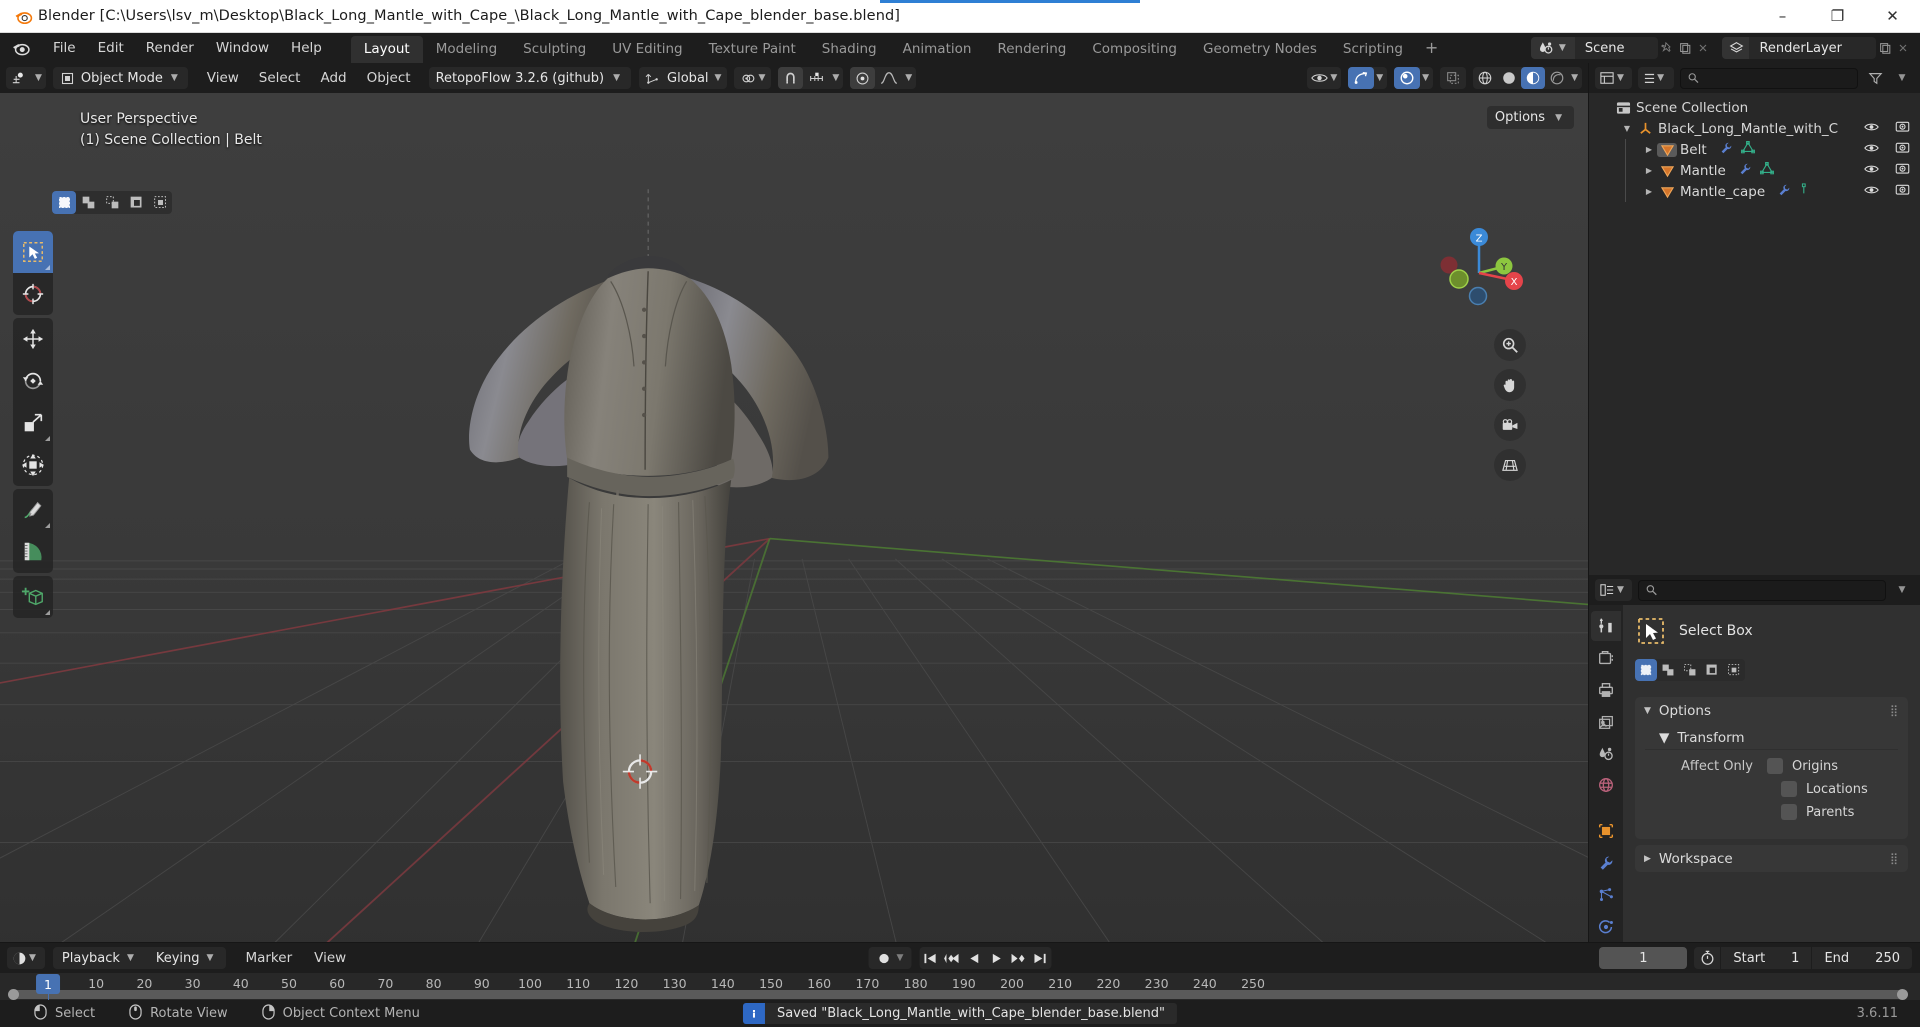 The width and height of the screenshot is (1920, 1027). I want to click on options-panel-header: ▼ Options ⣿, so click(1771, 710).